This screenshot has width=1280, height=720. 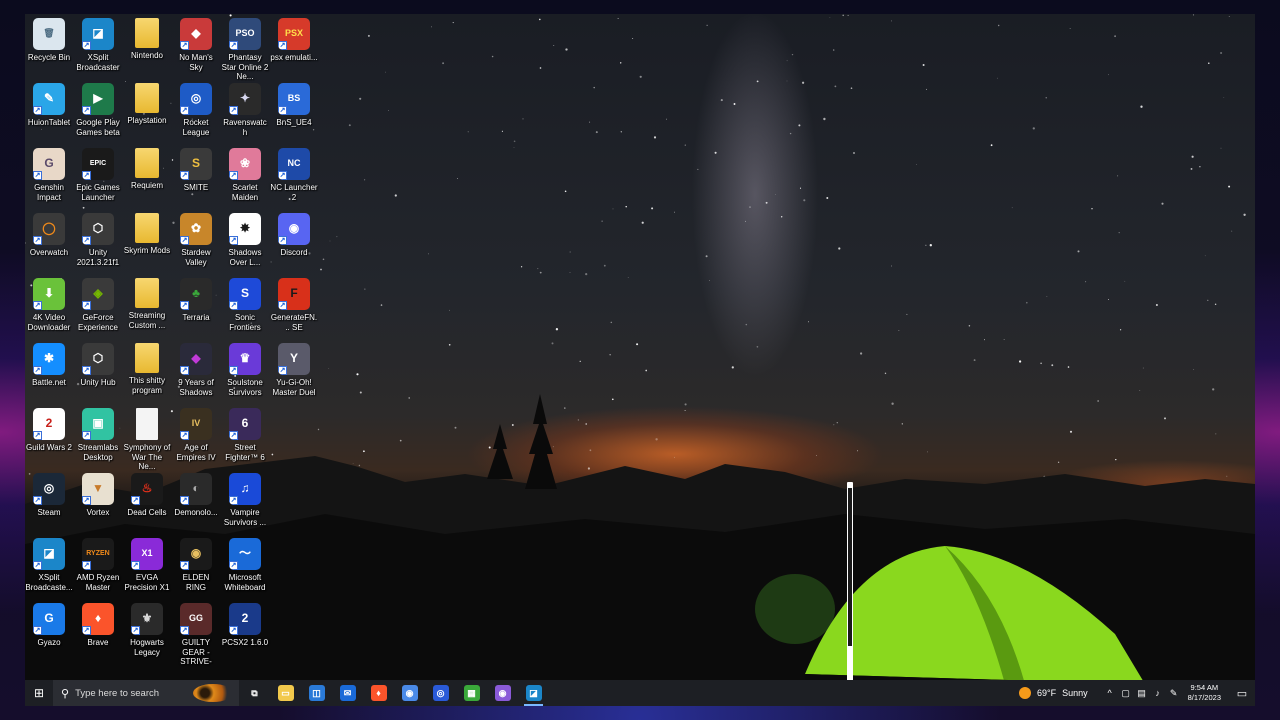 I want to click on desktop-icon: 🗑 Recycle Bin, so click(x=49, y=40).